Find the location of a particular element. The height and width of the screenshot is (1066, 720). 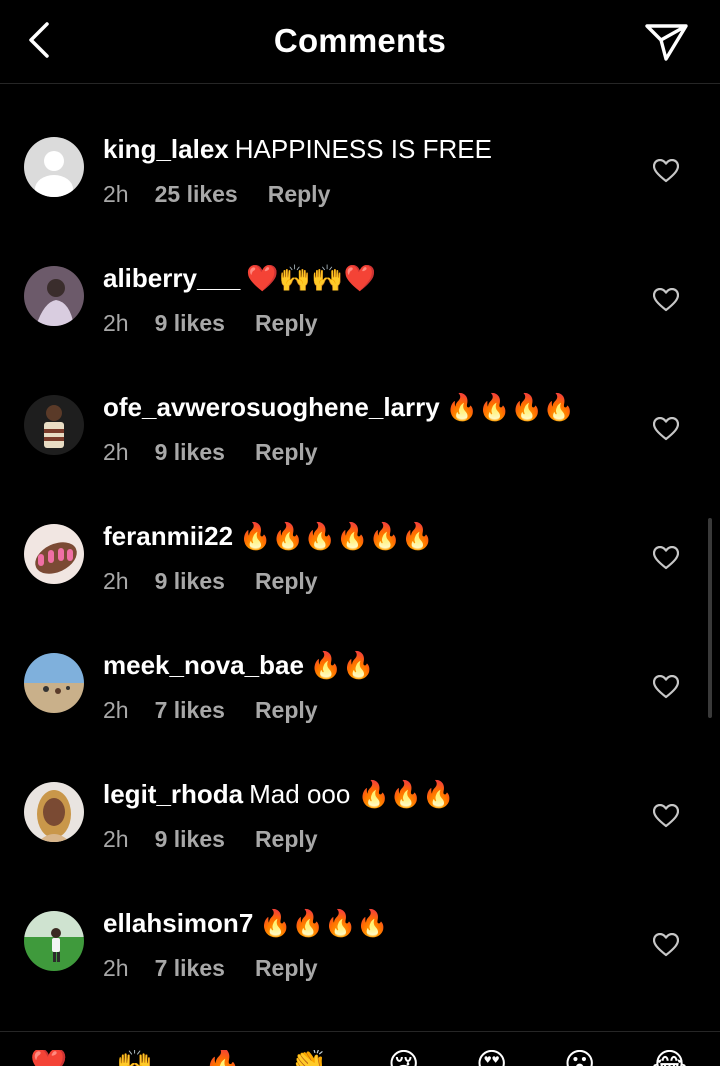

comment-line: feranmii22 🔥🔥🔥🔥🔥🔥 is located at coordinates (268, 536).